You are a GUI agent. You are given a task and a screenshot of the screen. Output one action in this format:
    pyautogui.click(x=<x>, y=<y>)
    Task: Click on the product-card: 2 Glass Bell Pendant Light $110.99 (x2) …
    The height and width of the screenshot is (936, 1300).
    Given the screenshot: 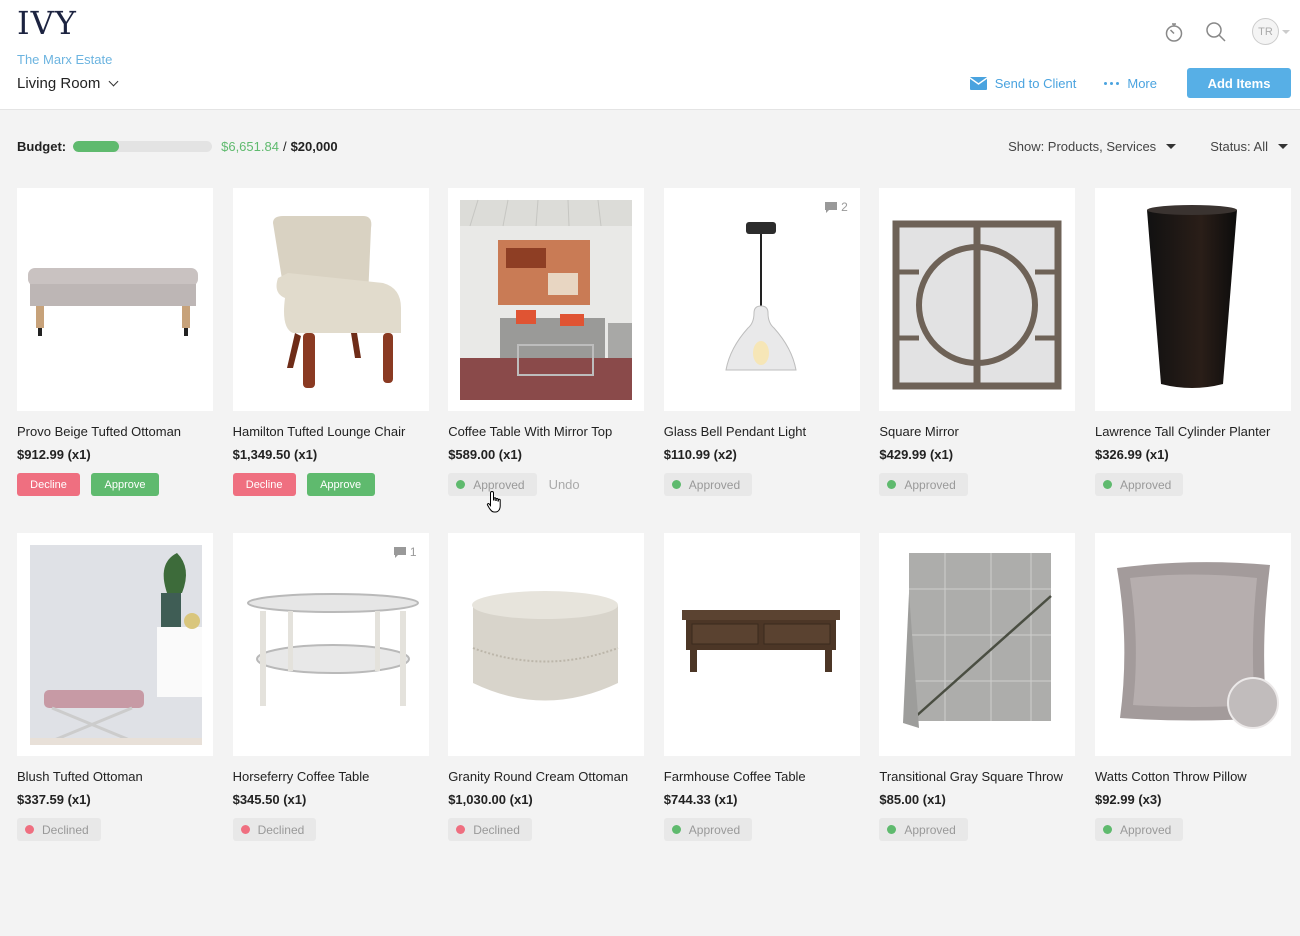 What is the action you would take?
    pyautogui.click(x=761, y=360)
    